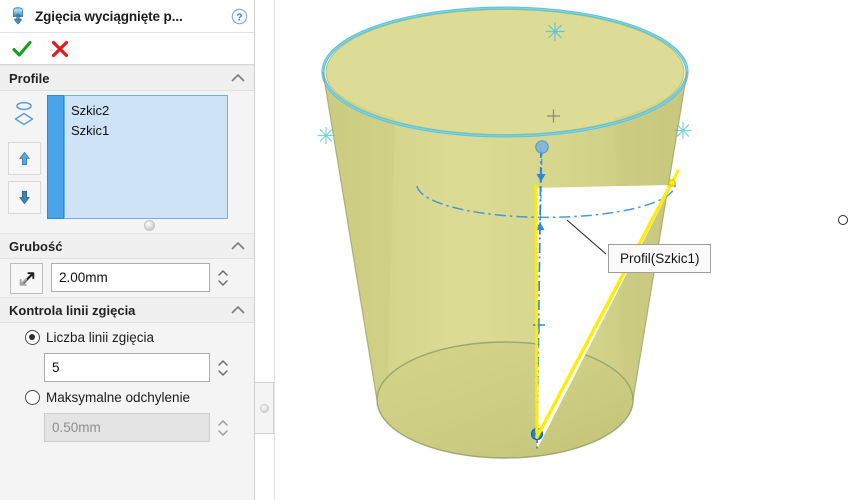 This screenshot has width=860, height=500. I want to click on axis-top-handle, so click(542, 147).